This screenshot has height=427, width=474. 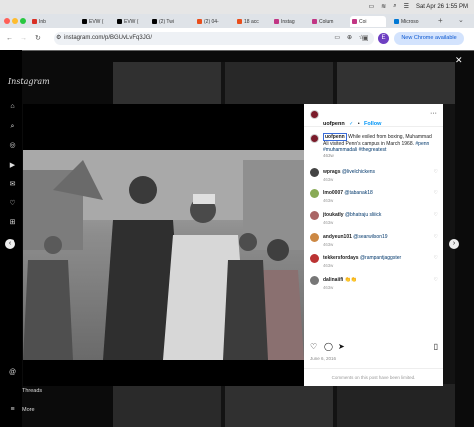 What do you see at coordinates (328, 155) in the screenshot?
I see `caption-time: 463w` at bounding box center [328, 155].